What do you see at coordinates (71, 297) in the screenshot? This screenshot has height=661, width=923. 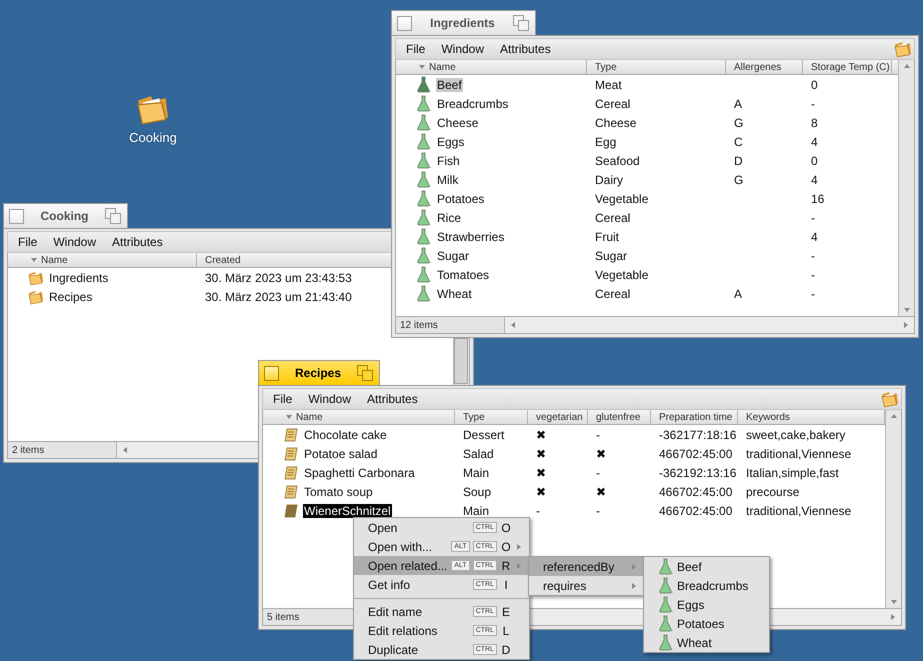 I see `file-name: Recipes` at bounding box center [71, 297].